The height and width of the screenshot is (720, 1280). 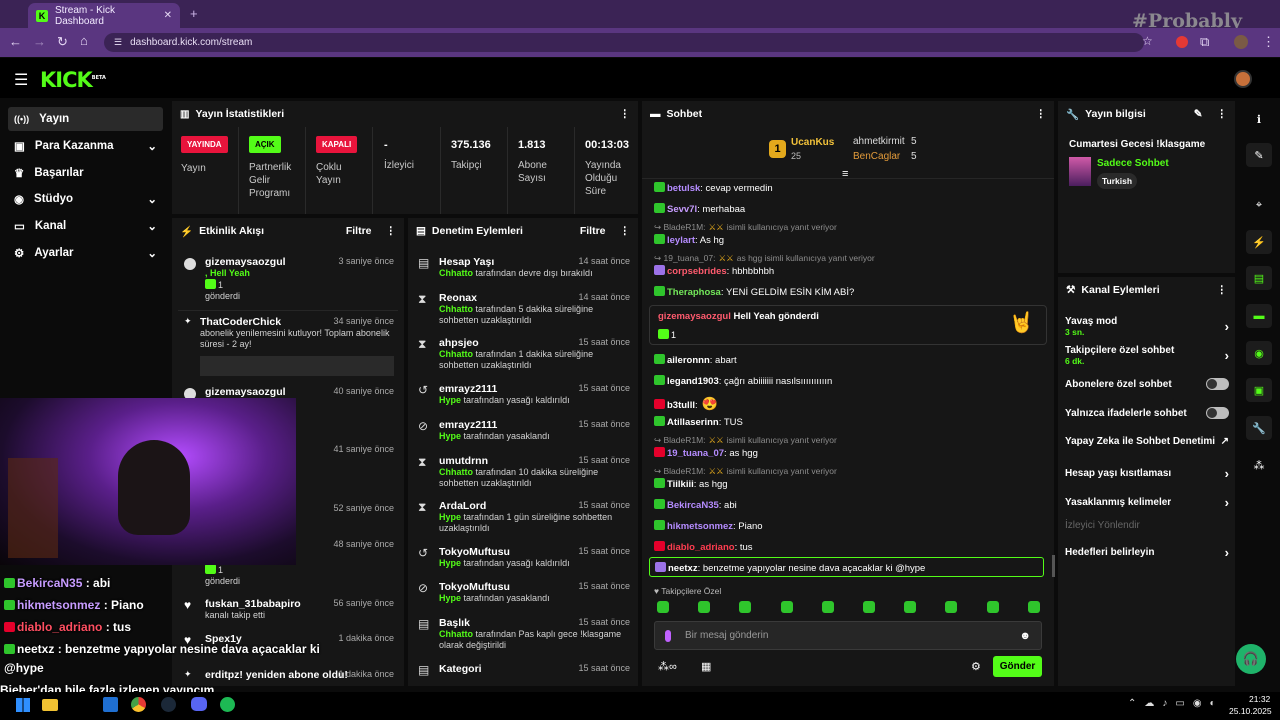 What do you see at coordinates (1259, 155) in the screenshot?
I see `pencil-icon: ✎` at bounding box center [1259, 155].